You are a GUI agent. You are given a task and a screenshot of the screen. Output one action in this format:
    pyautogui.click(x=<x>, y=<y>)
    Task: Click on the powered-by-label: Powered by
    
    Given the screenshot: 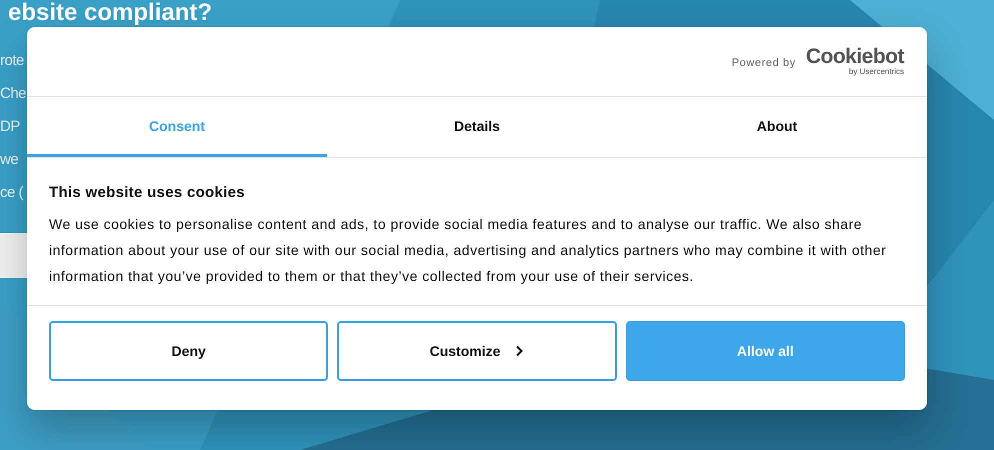 What is the action you would take?
    pyautogui.click(x=764, y=62)
    